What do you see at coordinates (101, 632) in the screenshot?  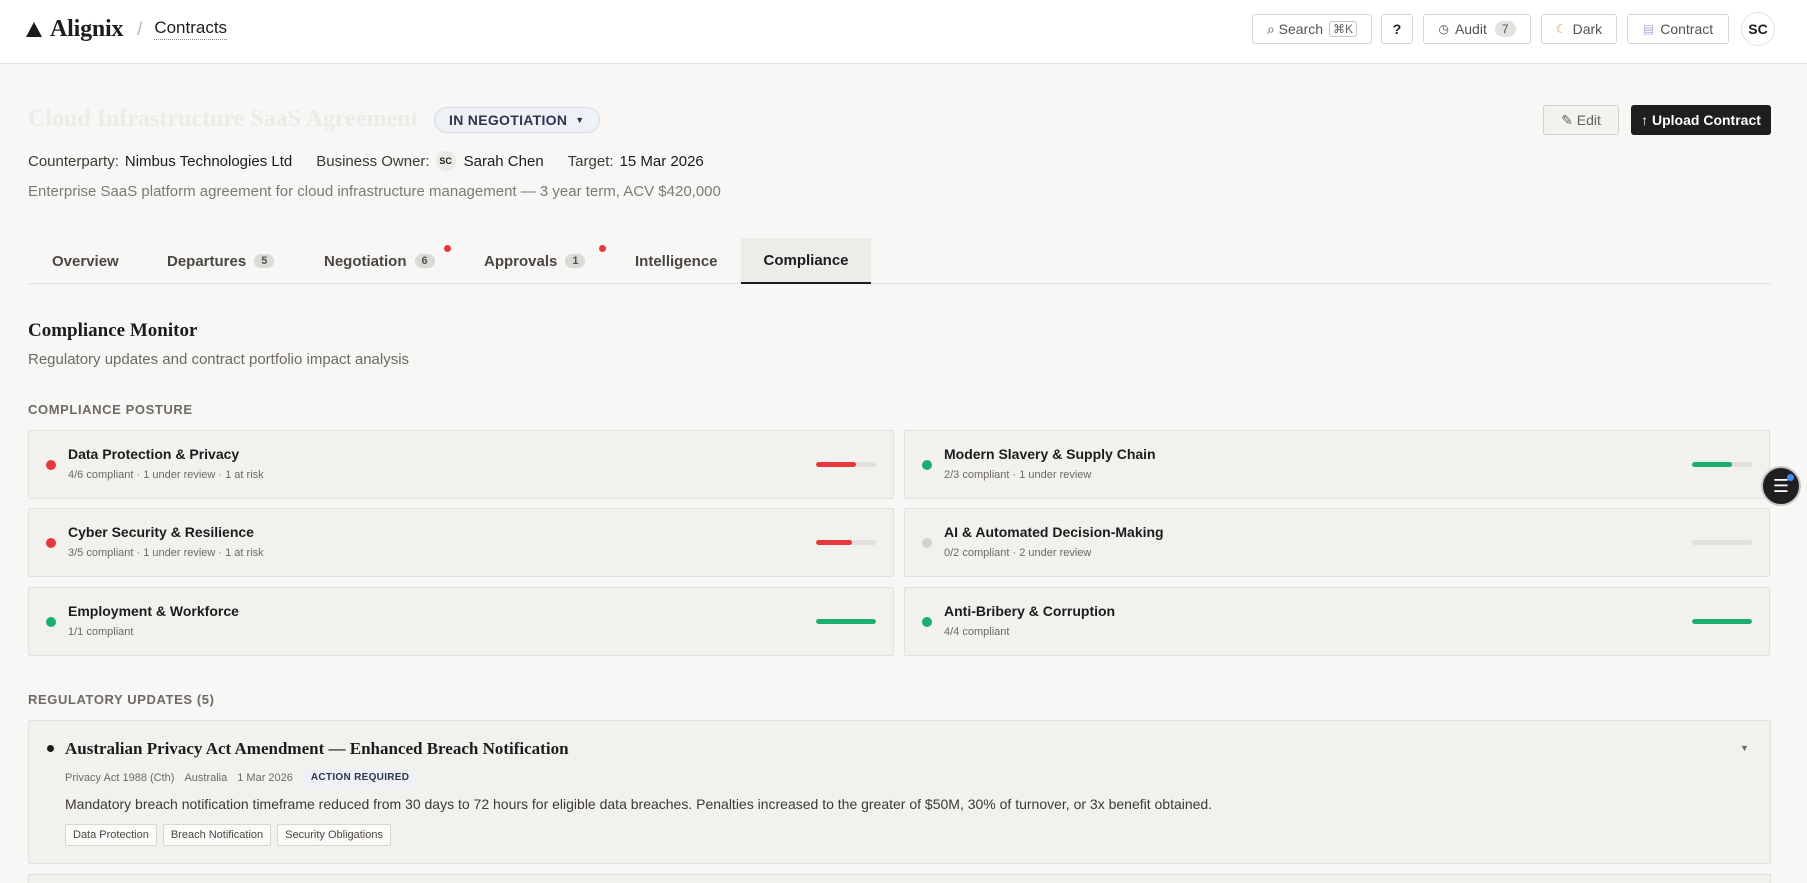 I see `posture-meta: 1/1 compliant` at bounding box center [101, 632].